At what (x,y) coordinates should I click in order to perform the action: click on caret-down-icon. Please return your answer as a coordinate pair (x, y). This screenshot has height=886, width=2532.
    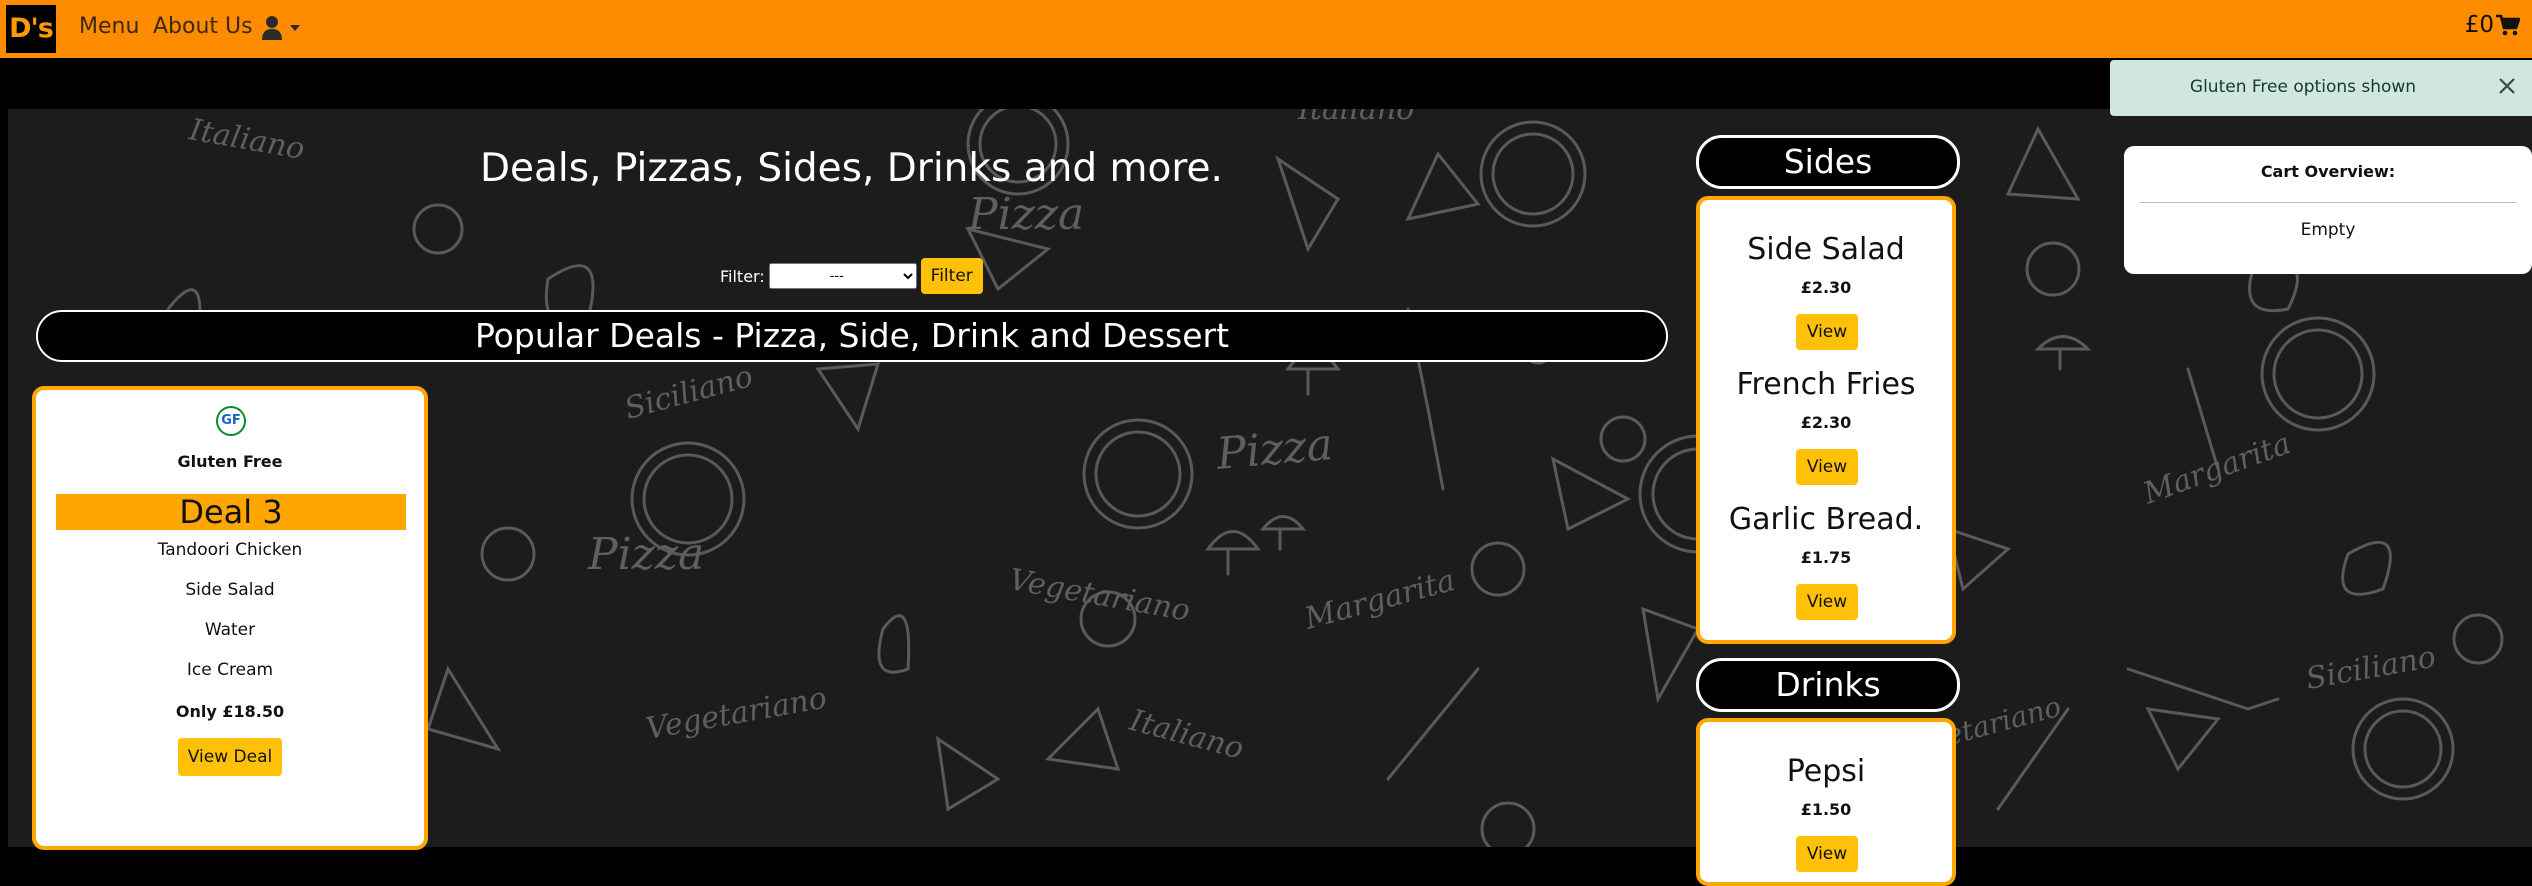
    Looking at the image, I should click on (295, 28).